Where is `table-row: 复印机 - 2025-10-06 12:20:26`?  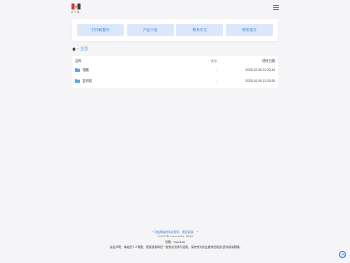 table-row: 复印机 - 2025-10-06 12:20:26 is located at coordinates (175, 80).